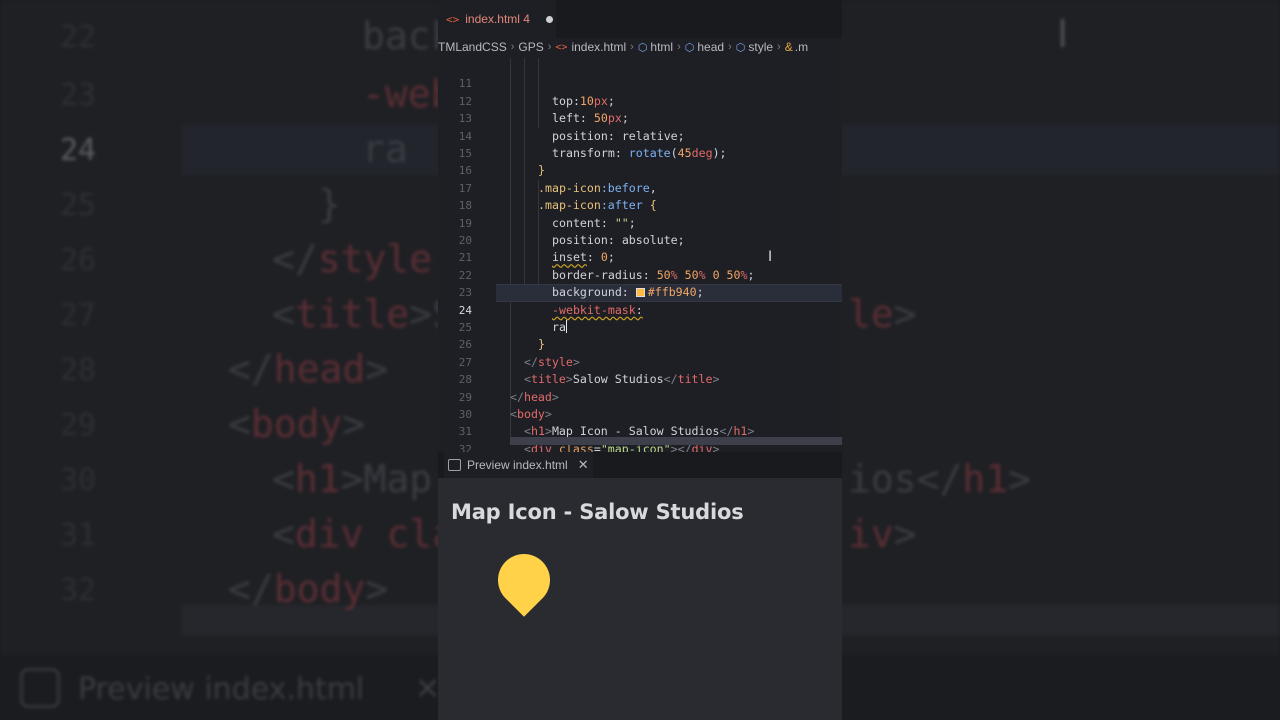  I want to click on tab-label: index.html 4, so click(497, 19).